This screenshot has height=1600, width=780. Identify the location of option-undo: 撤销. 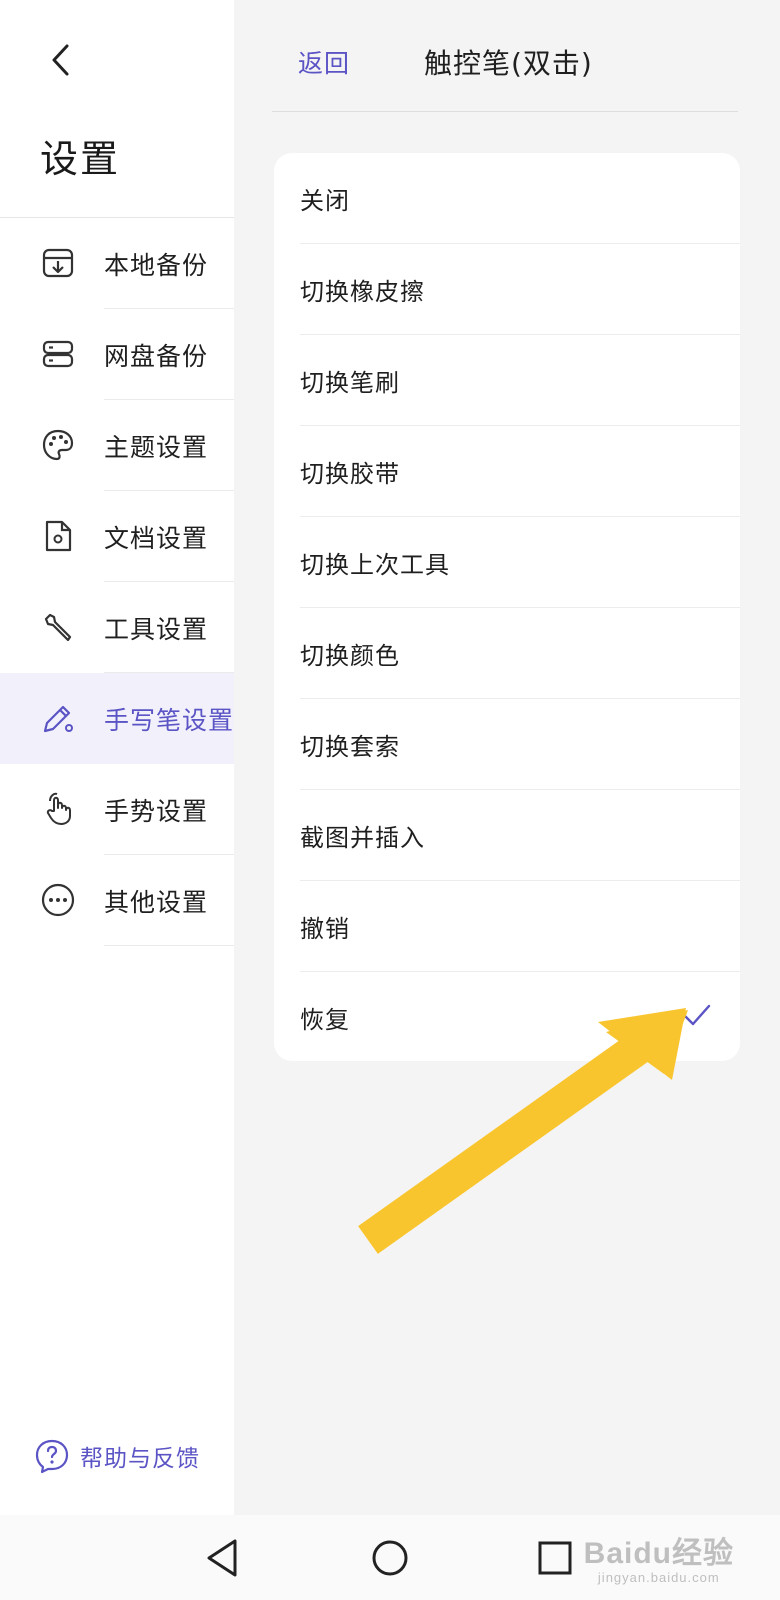
(507, 926).